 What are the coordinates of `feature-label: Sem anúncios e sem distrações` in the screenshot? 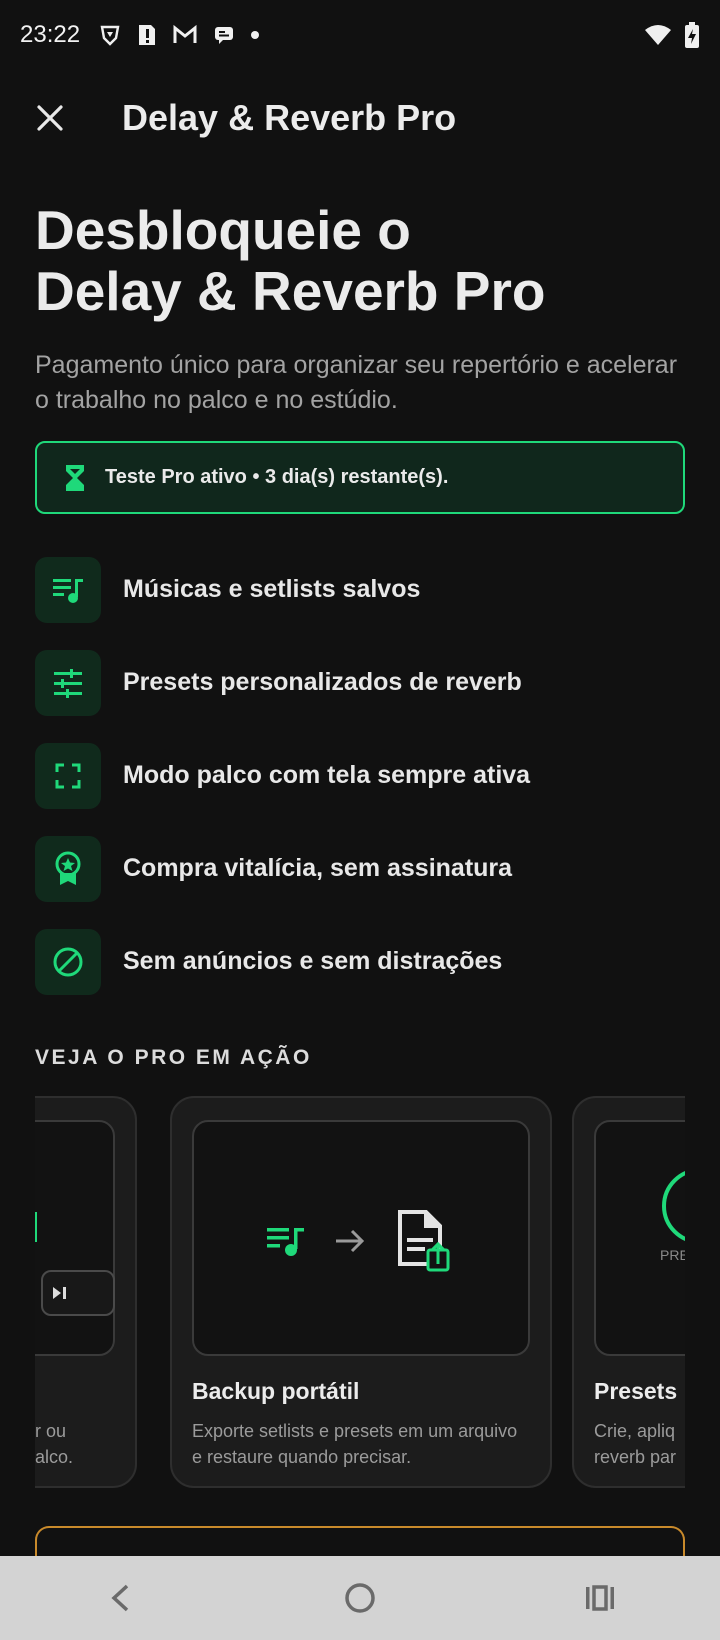 It's located at (313, 961).